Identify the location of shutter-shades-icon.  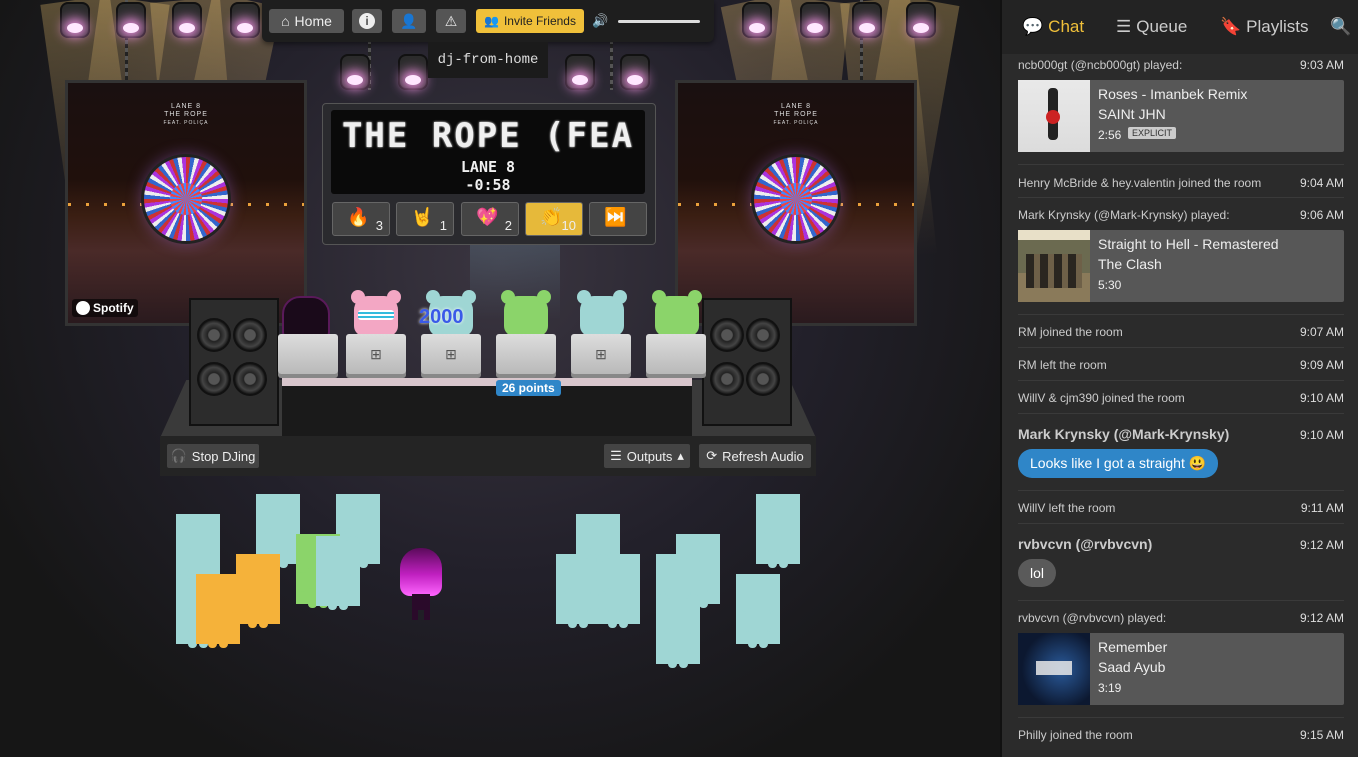
(376, 315).